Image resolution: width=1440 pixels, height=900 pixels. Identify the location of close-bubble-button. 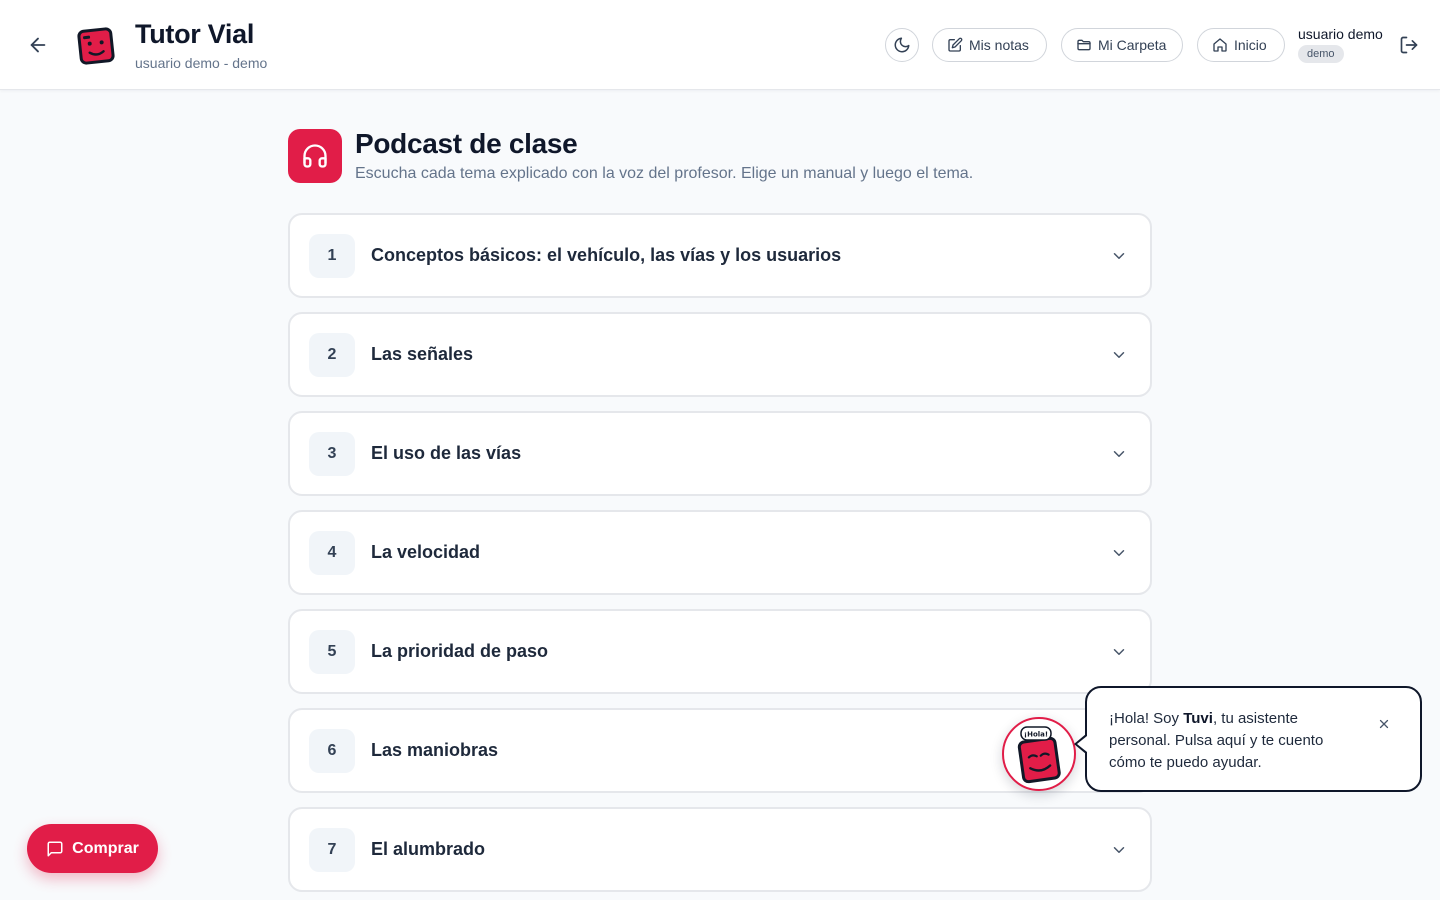
(1384, 724).